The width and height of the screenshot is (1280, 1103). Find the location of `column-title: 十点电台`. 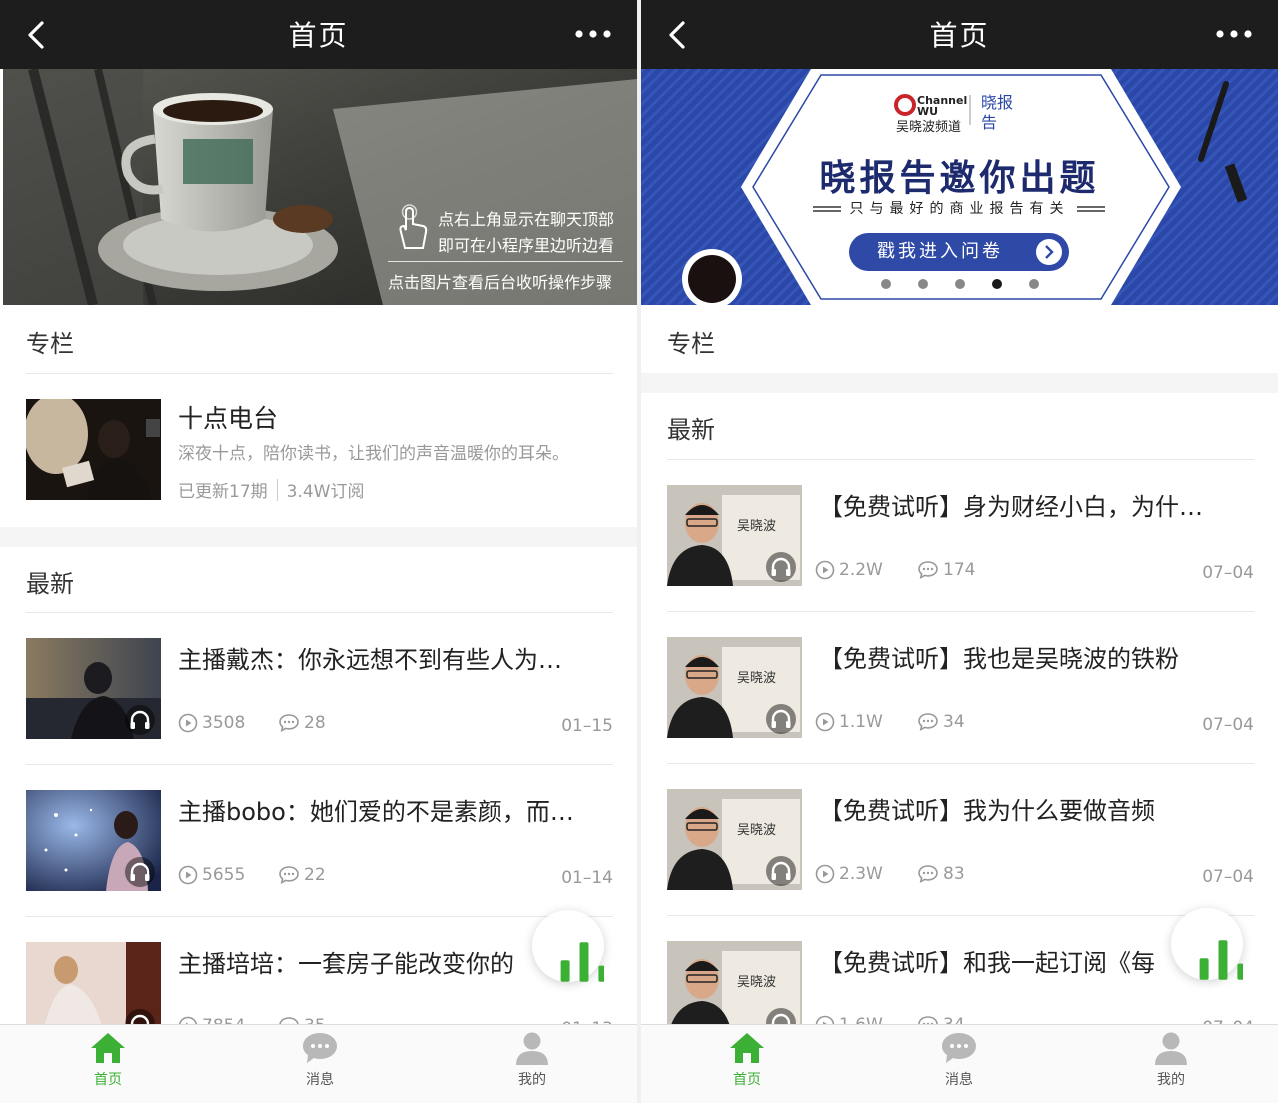

column-title: 十点电台 is located at coordinates (228, 418).